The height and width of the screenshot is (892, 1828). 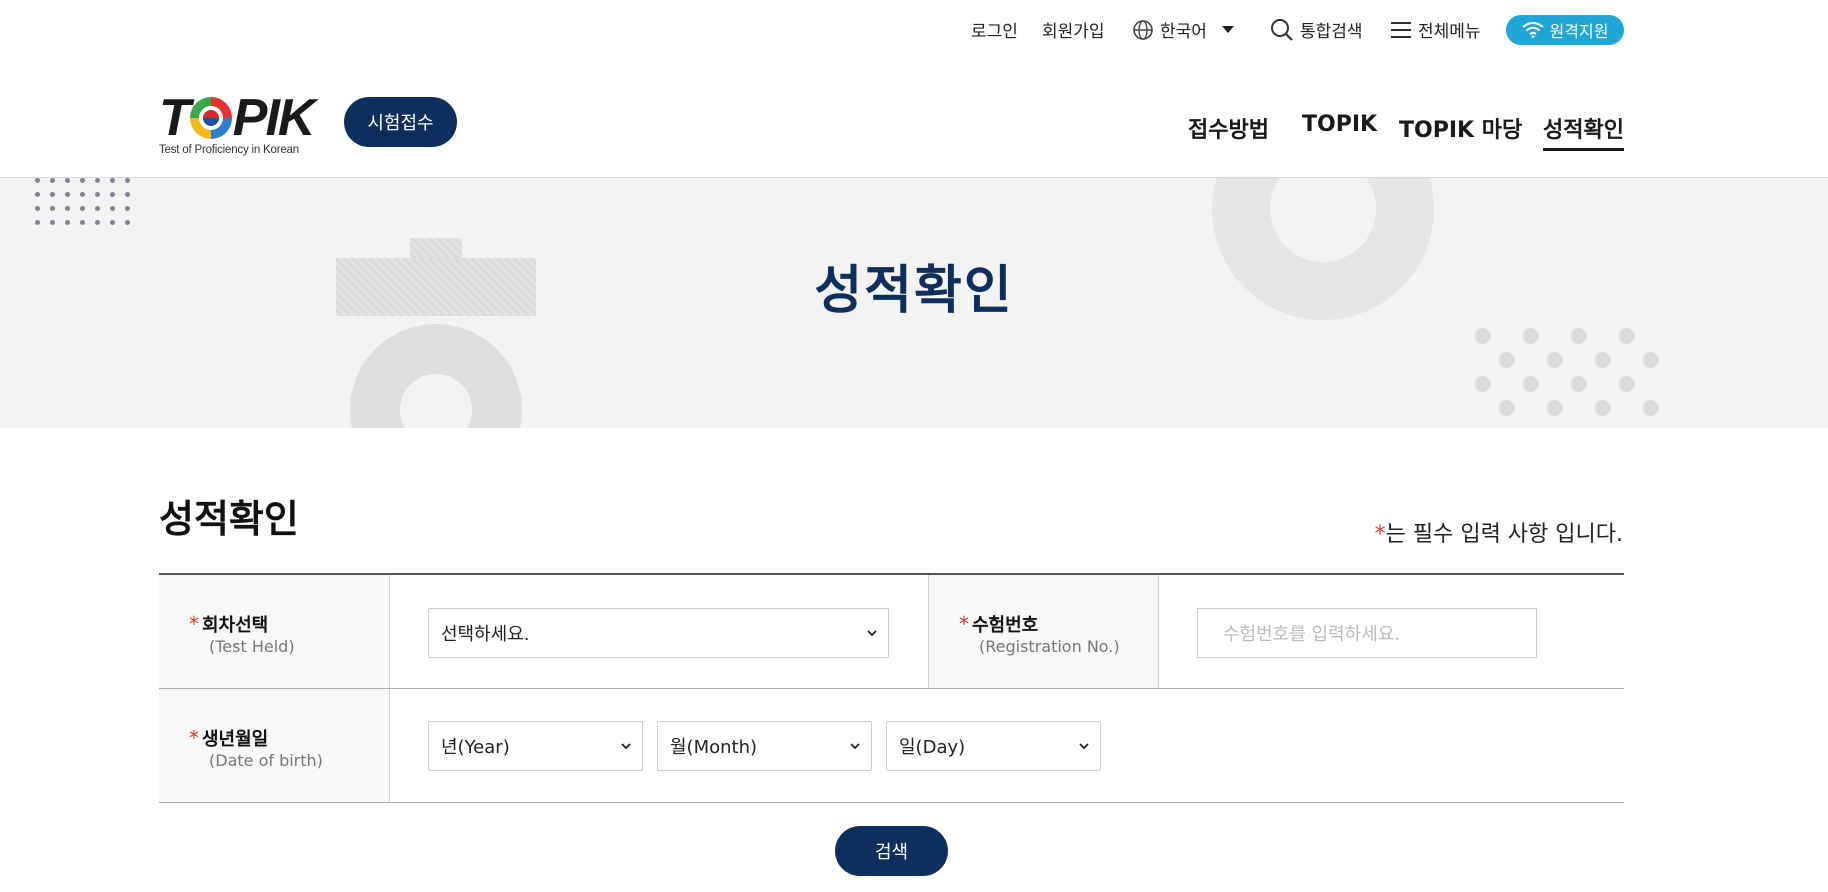 I want to click on required-note-text: 는 필수 입력 사항 입니다., so click(x=1504, y=534).